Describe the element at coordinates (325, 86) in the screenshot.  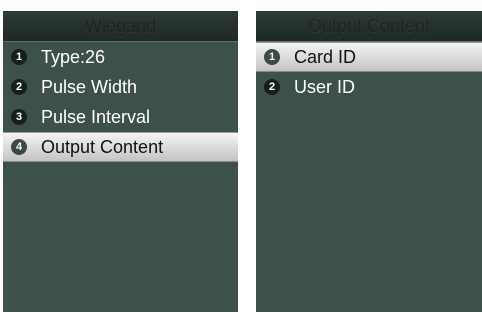
I see `menu-item-label: User ID` at that location.